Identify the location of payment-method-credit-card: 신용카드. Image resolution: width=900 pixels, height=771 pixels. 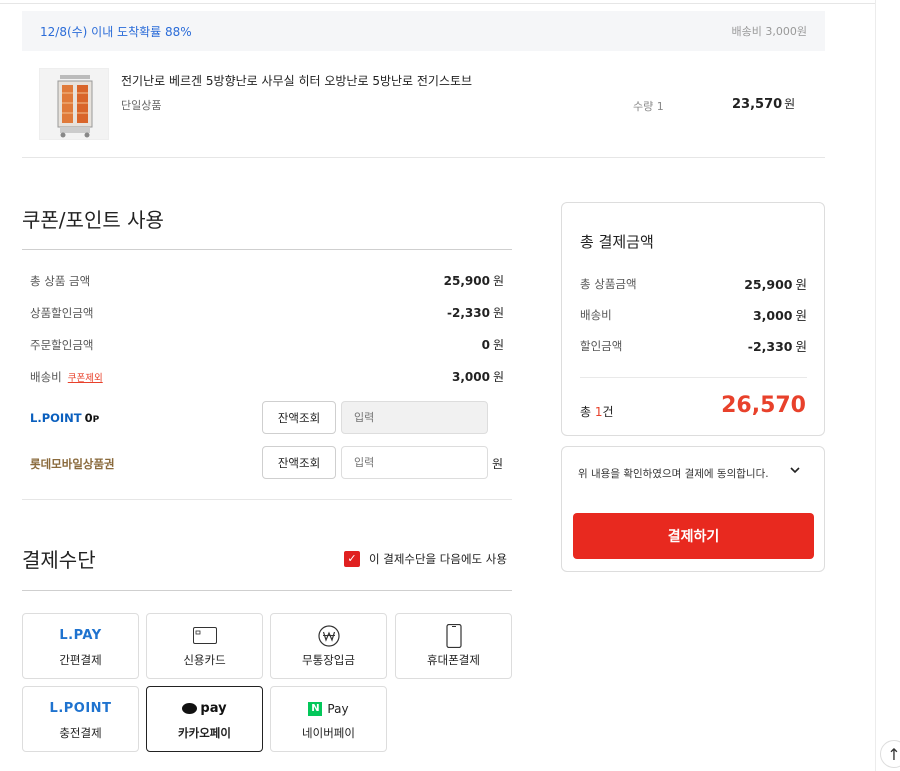
(204, 646).